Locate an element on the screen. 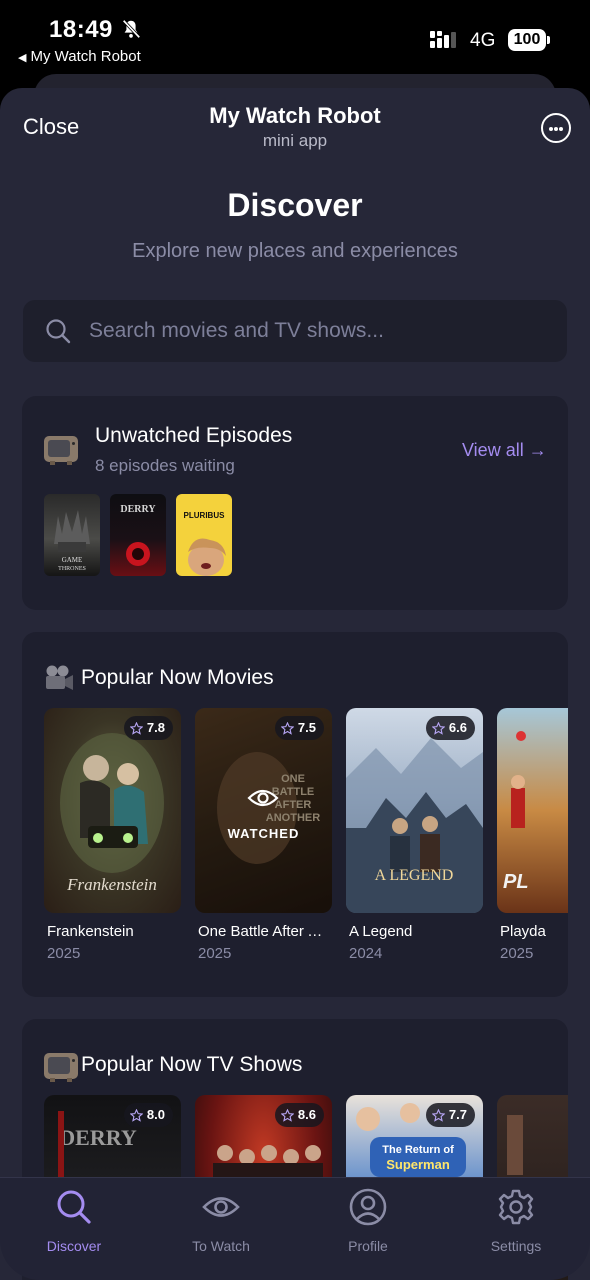 The image size is (590, 1280). nav-item-settings: Settings is located at coordinates (516, 1223).